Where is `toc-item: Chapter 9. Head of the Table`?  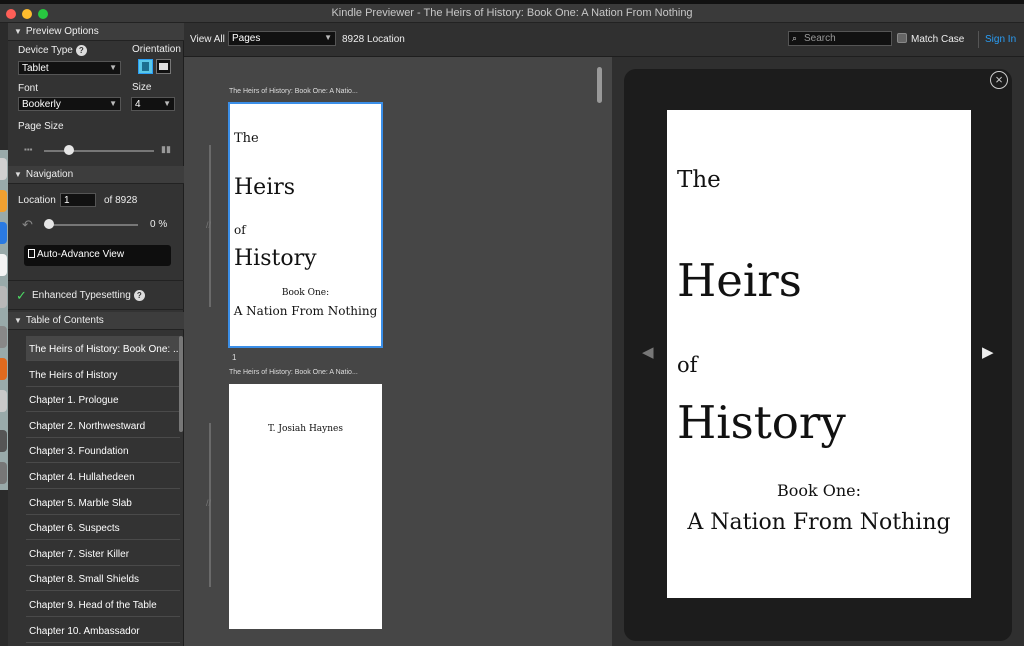
toc-item: Chapter 9. Head of the Table is located at coordinates (103, 604).